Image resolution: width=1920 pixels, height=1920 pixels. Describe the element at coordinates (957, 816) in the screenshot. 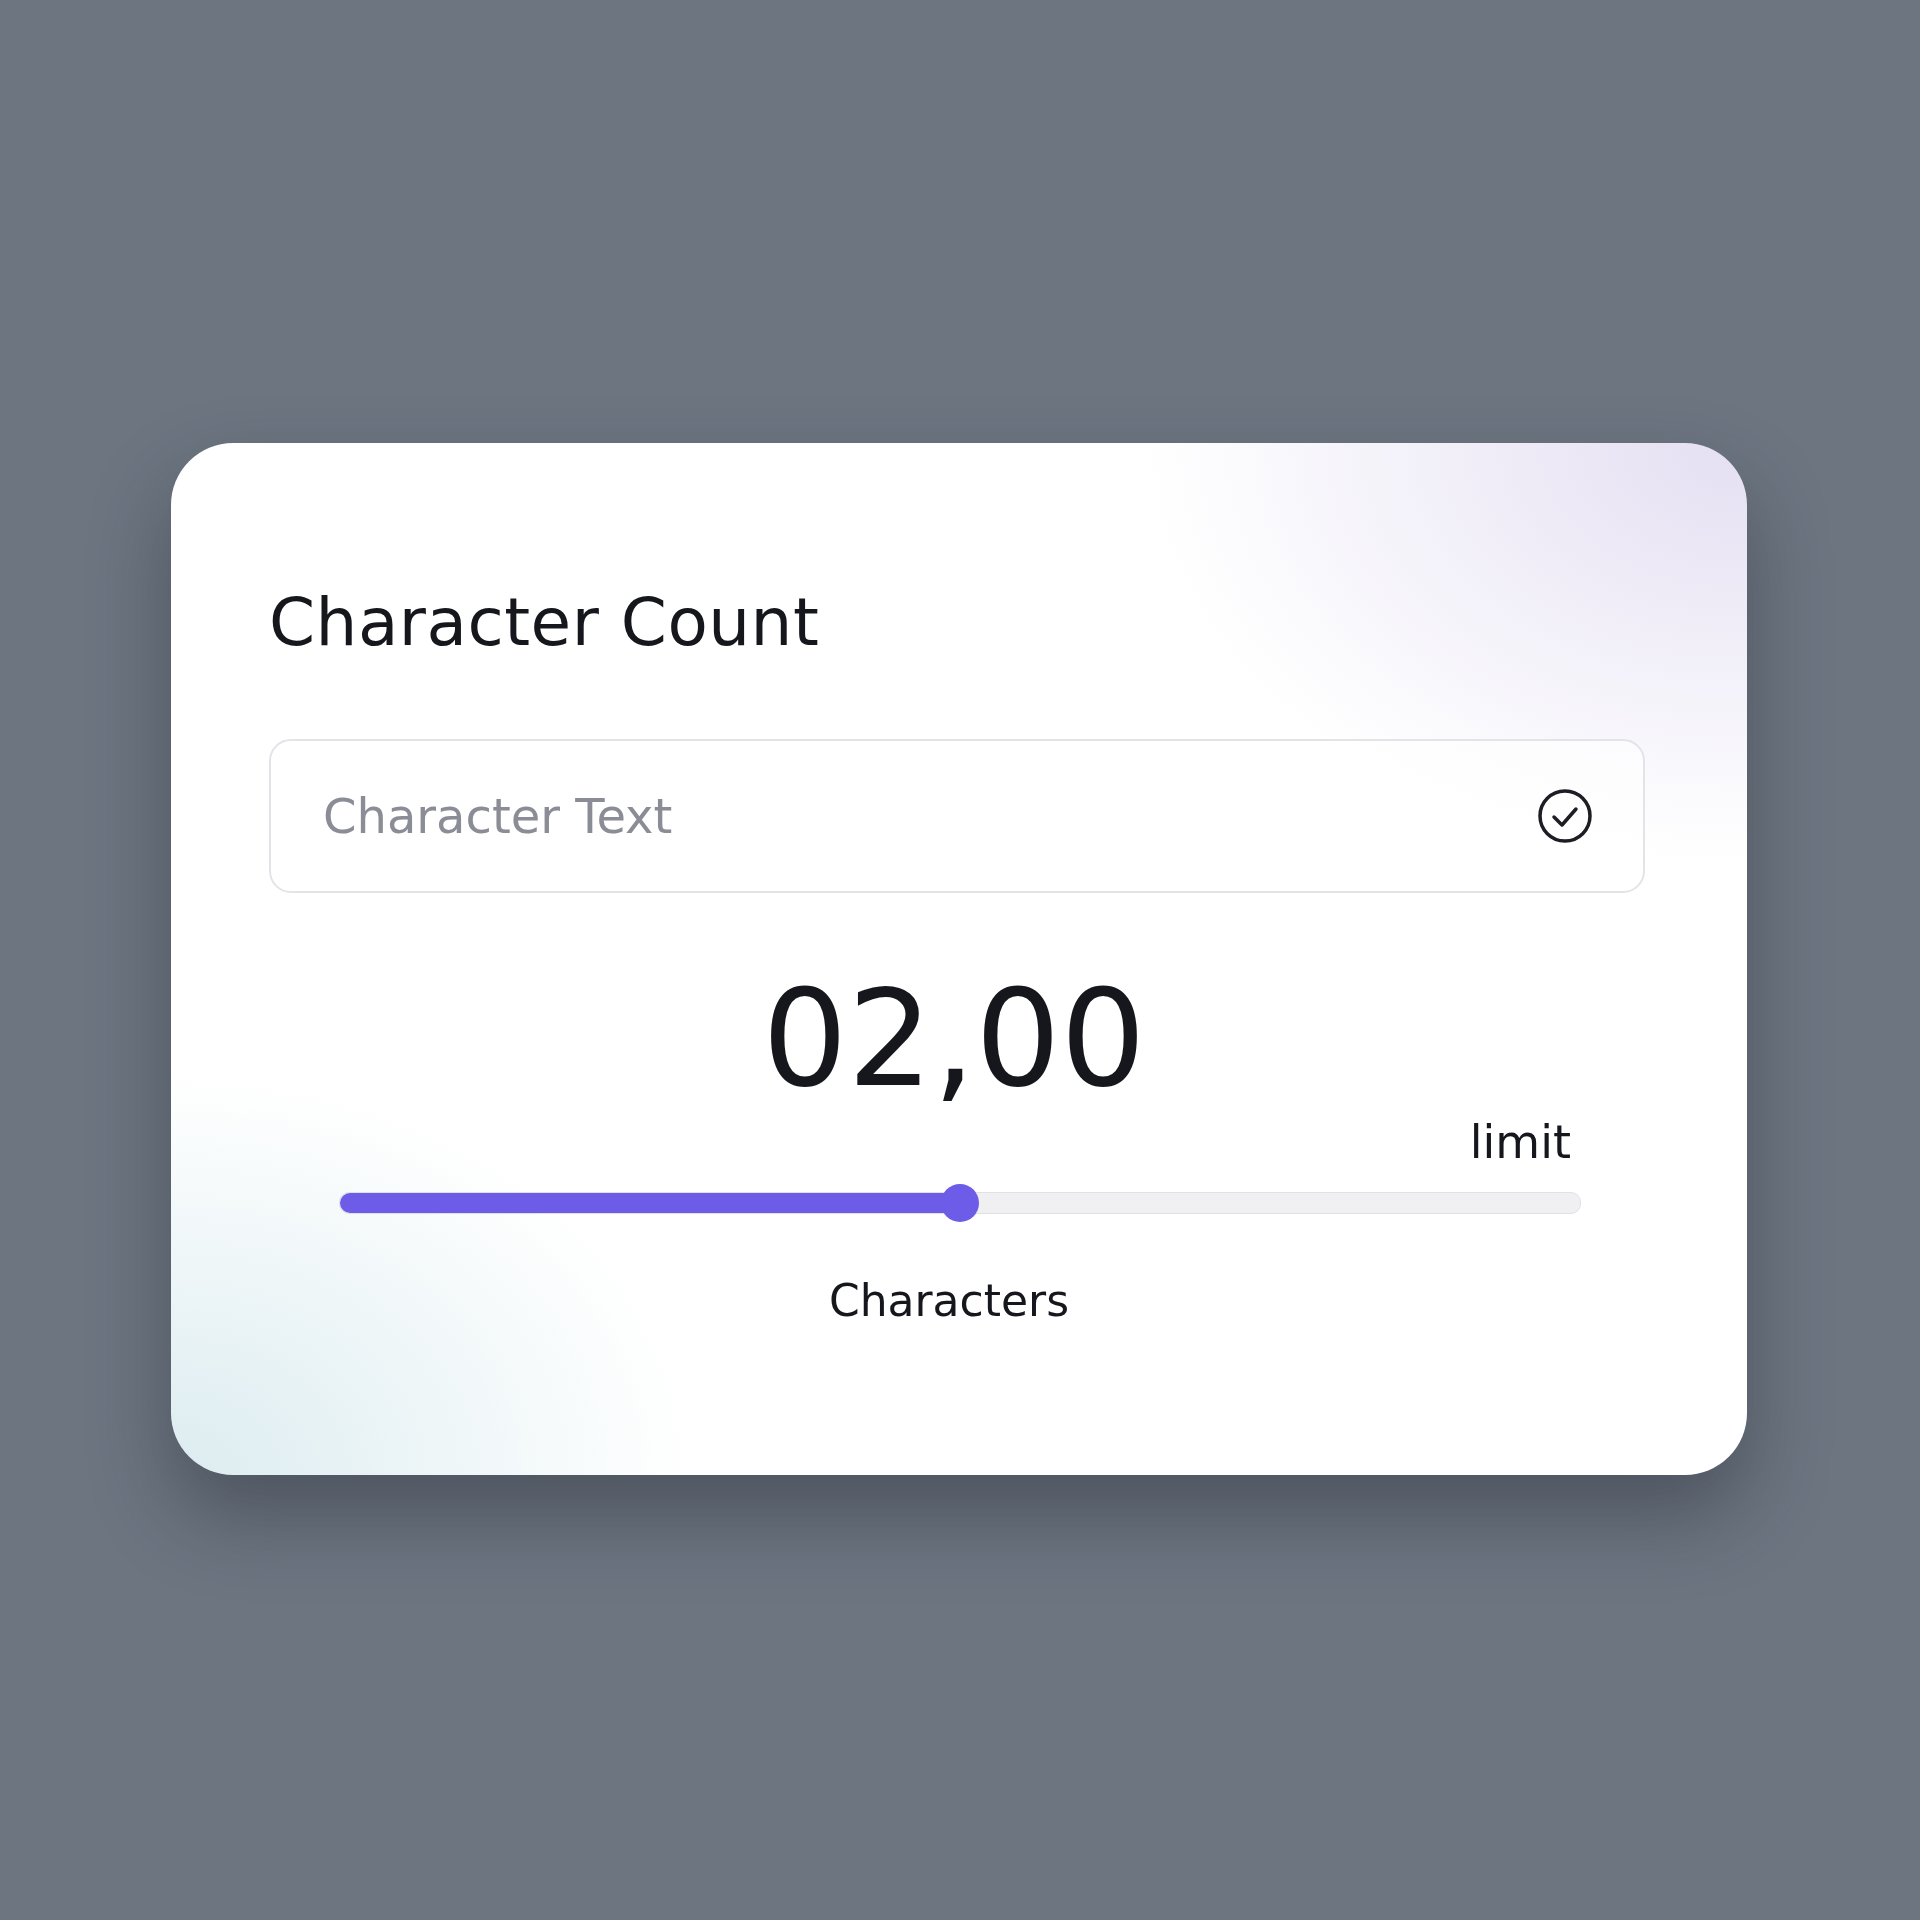

I see `input-field: Character Text` at that location.